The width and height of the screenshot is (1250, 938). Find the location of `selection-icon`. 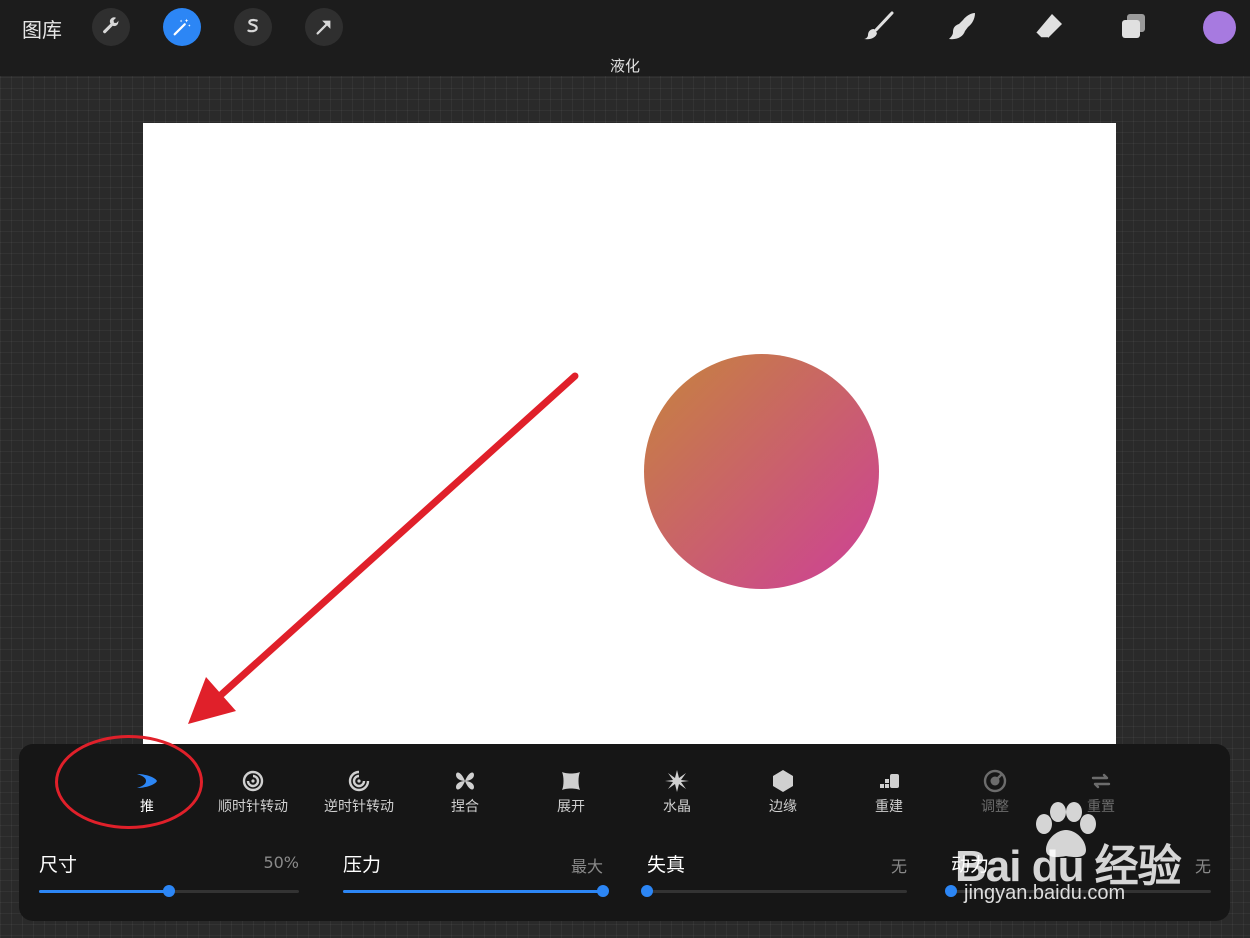

selection-icon is located at coordinates (253, 27).